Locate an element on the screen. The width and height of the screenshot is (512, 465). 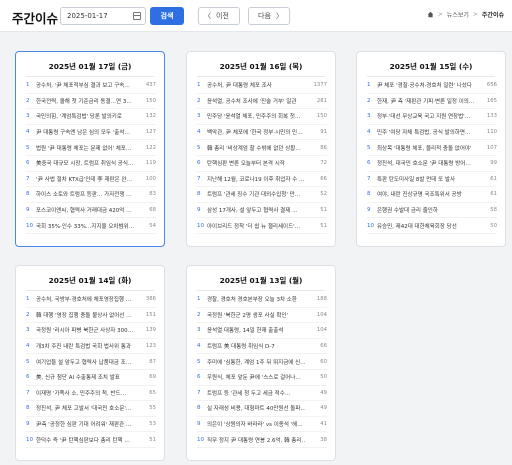
issue-item: 9 포스코이앤씨, 협력사 거래대금 420억 … 68 is located at coordinates (91, 211).